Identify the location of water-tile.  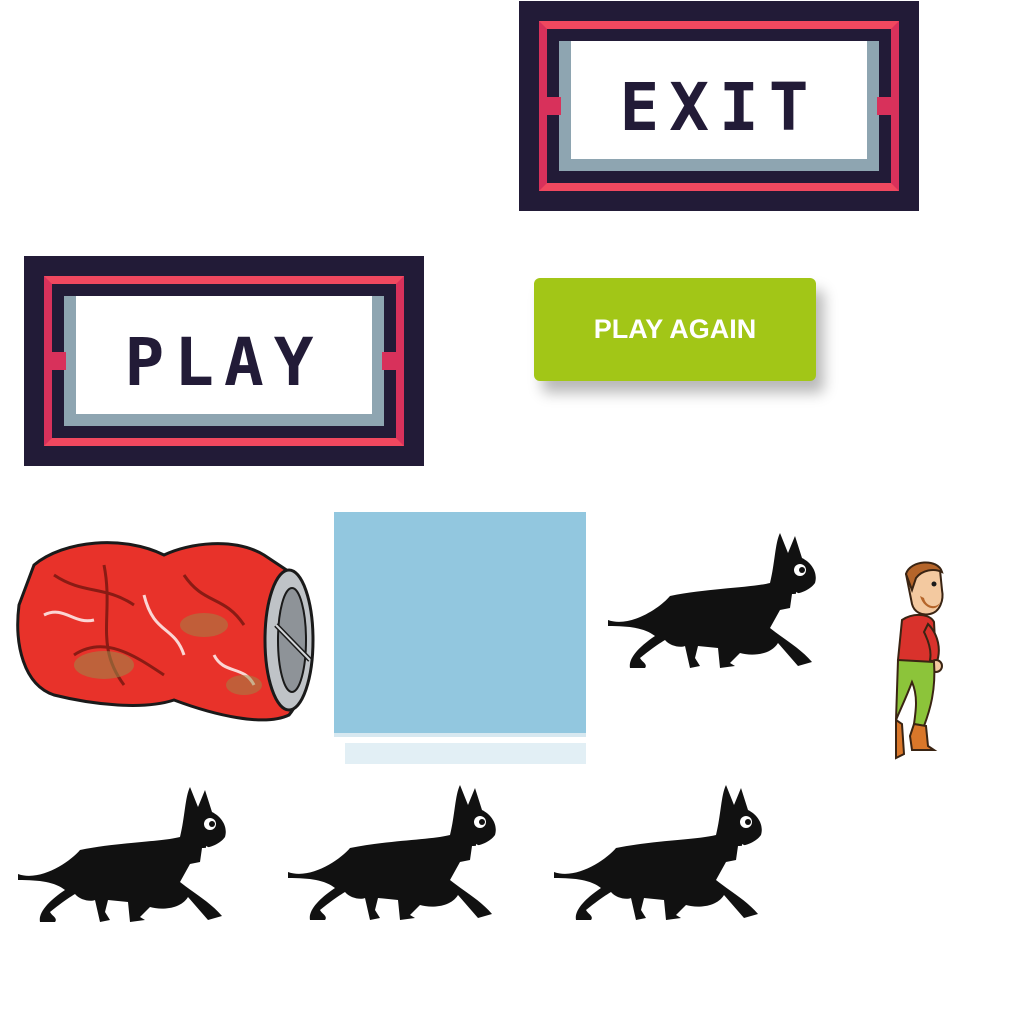
(460, 638).